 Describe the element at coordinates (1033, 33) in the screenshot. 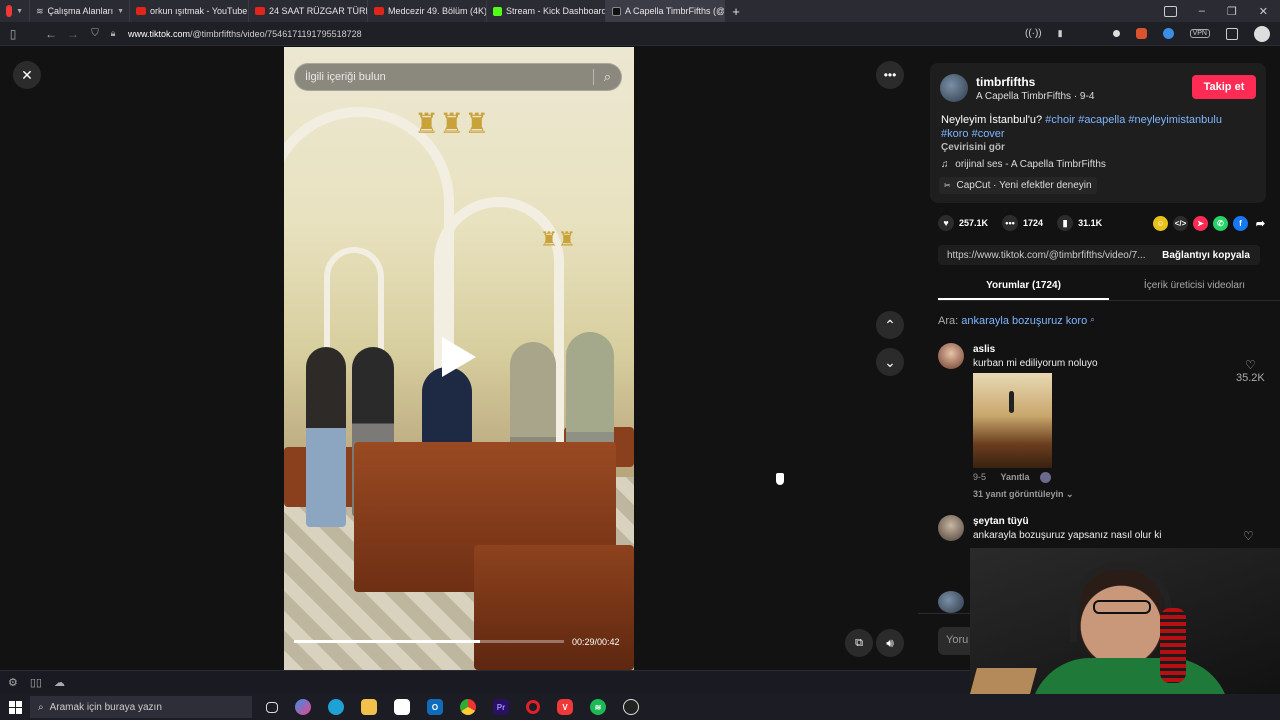

I see `broadcast-icon: ((·))` at that location.